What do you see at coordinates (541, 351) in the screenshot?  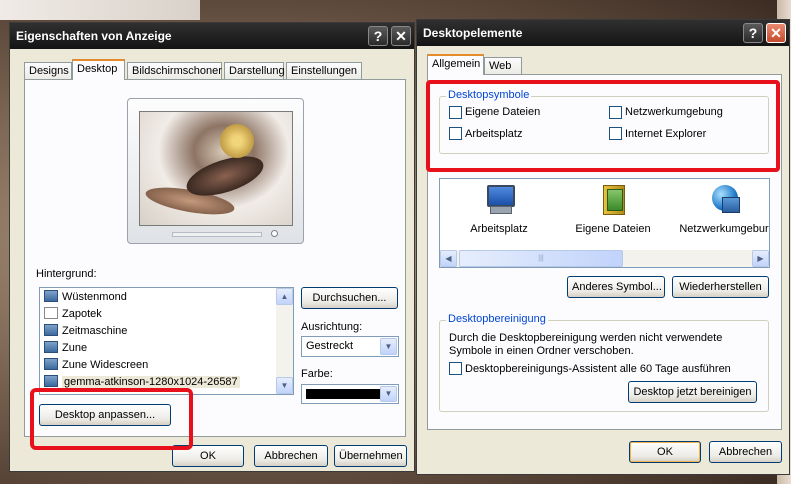 I see `cleanup-description: Symbole in einen Ordner verschoben.` at bounding box center [541, 351].